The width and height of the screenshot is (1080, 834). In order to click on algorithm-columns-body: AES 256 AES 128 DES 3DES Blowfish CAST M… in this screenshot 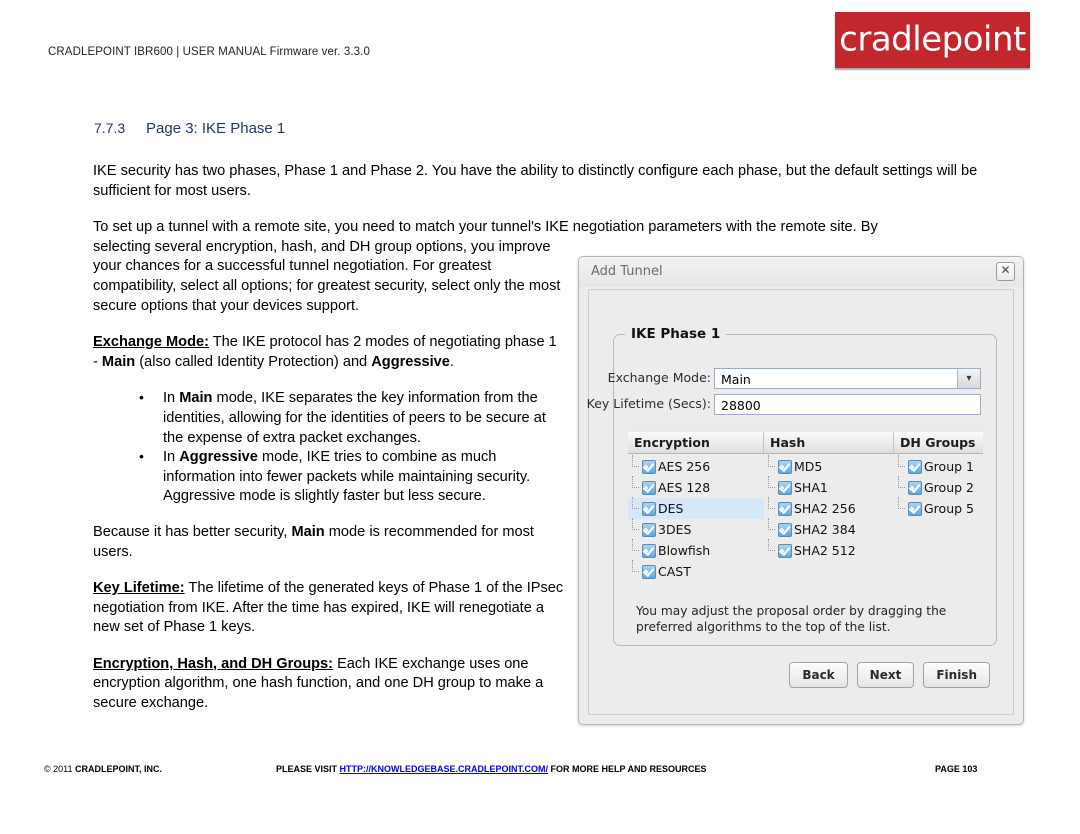, I will do `click(805, 518)`.